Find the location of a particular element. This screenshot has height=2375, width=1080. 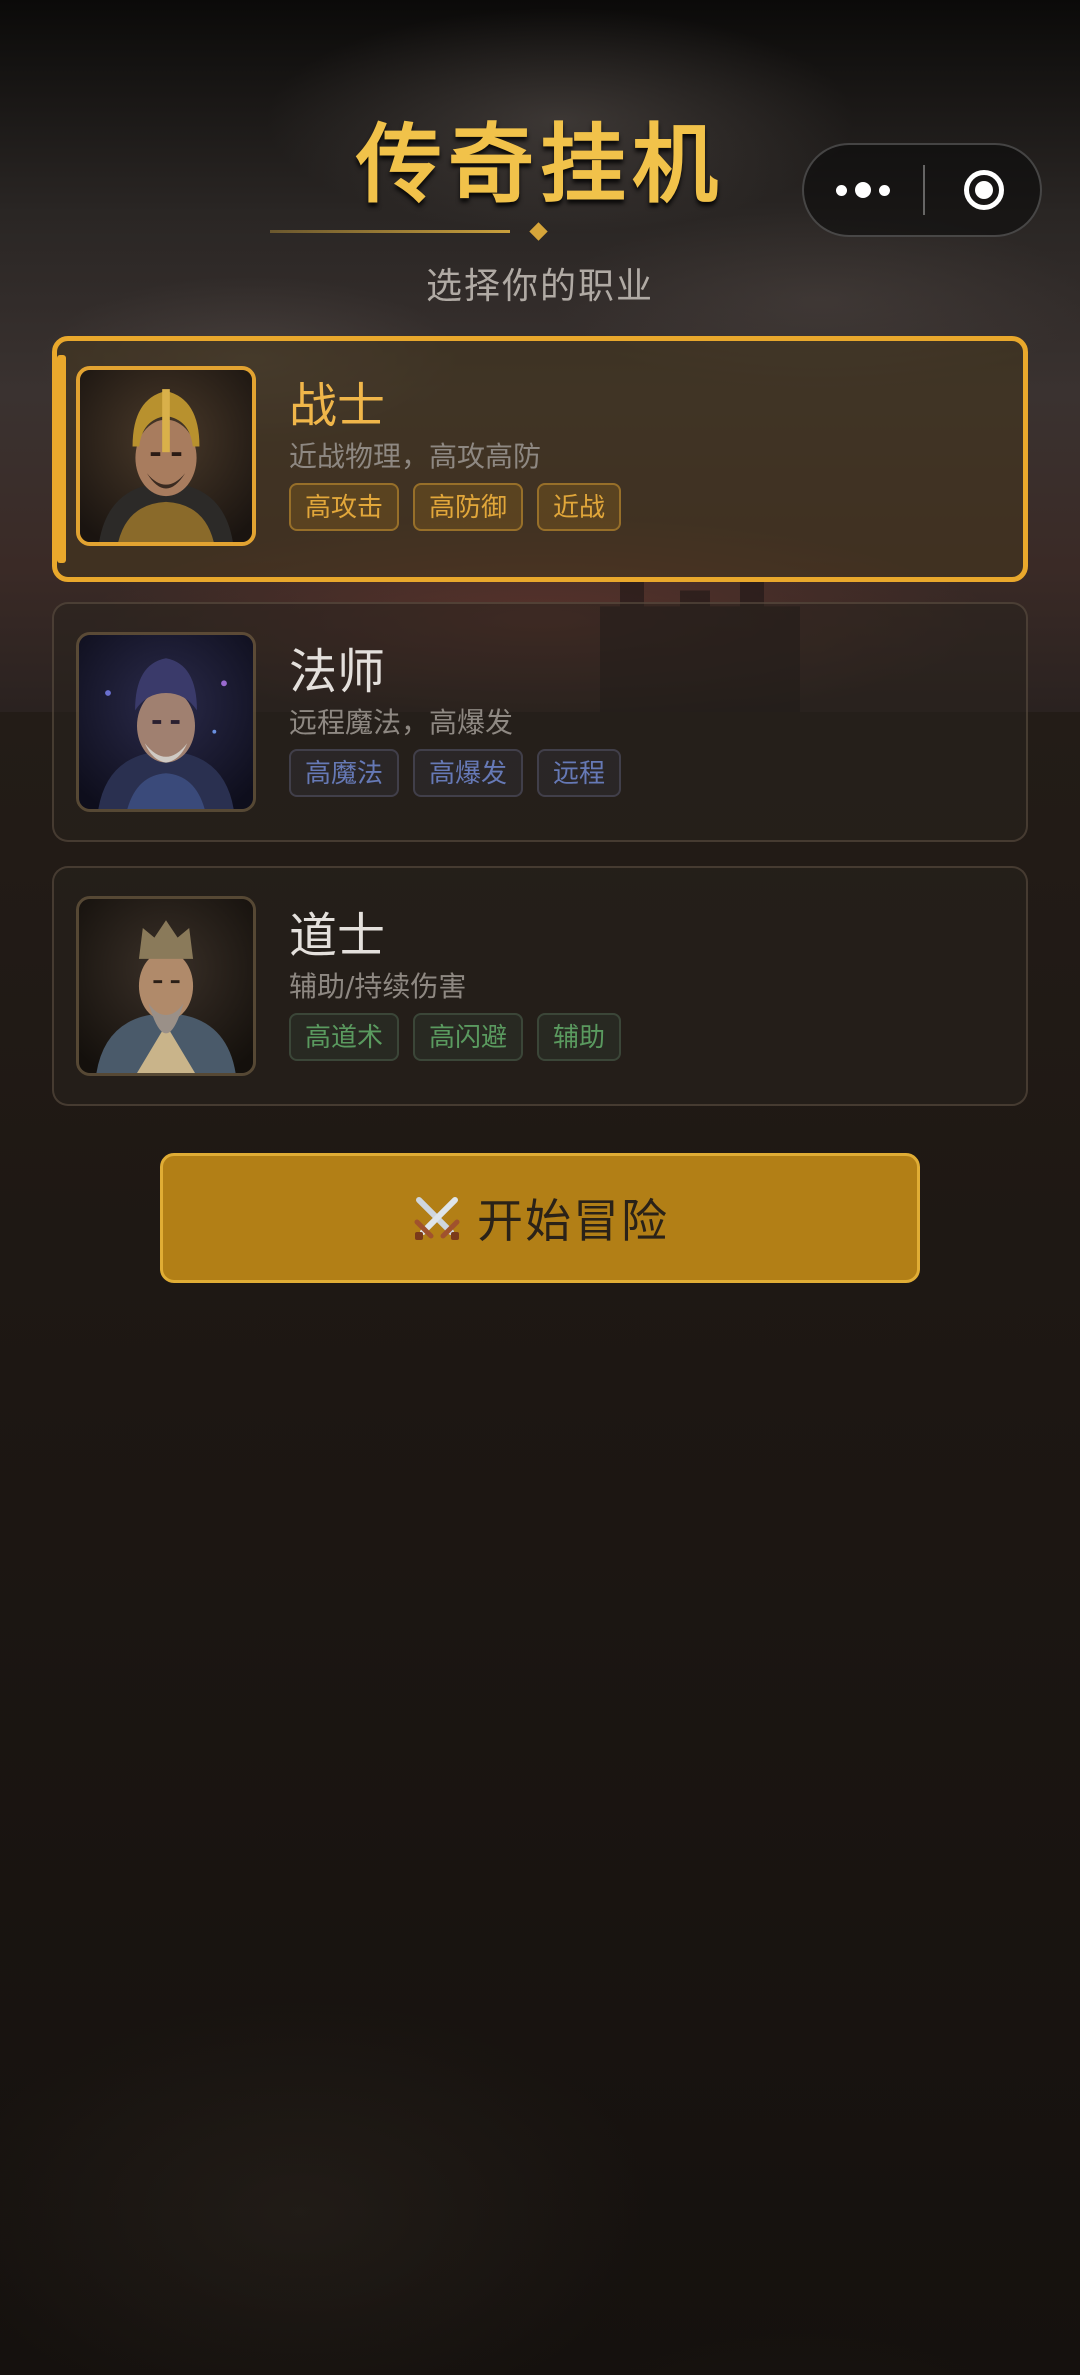

class-description: 近战物理，高攻高防 is located at coordinates (415, 456).